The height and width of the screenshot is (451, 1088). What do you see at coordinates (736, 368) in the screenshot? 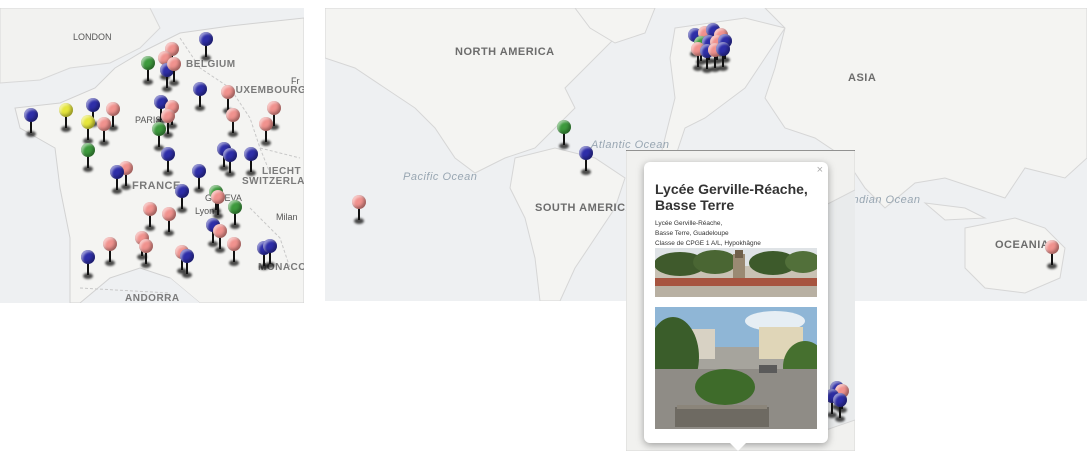
I see `popup-photo-street-view` at bounding box center [736, 368].